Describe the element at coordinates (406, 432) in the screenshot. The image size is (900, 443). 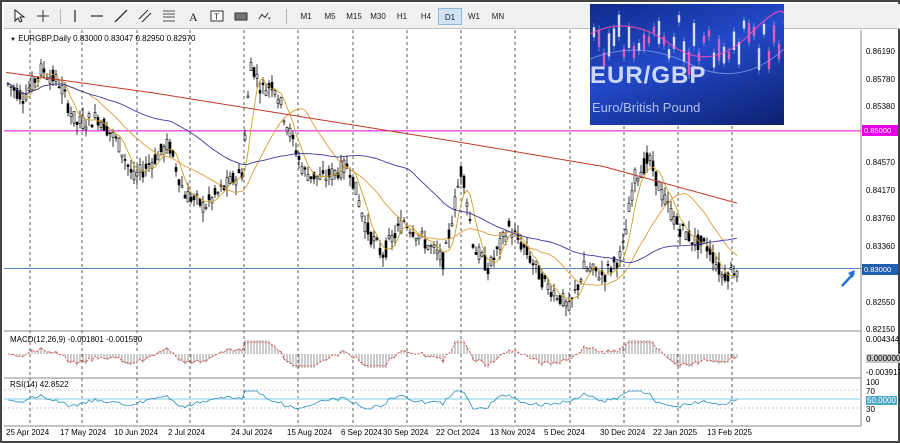
I see `time-tick-label: 30 Sep 2024` at that location.